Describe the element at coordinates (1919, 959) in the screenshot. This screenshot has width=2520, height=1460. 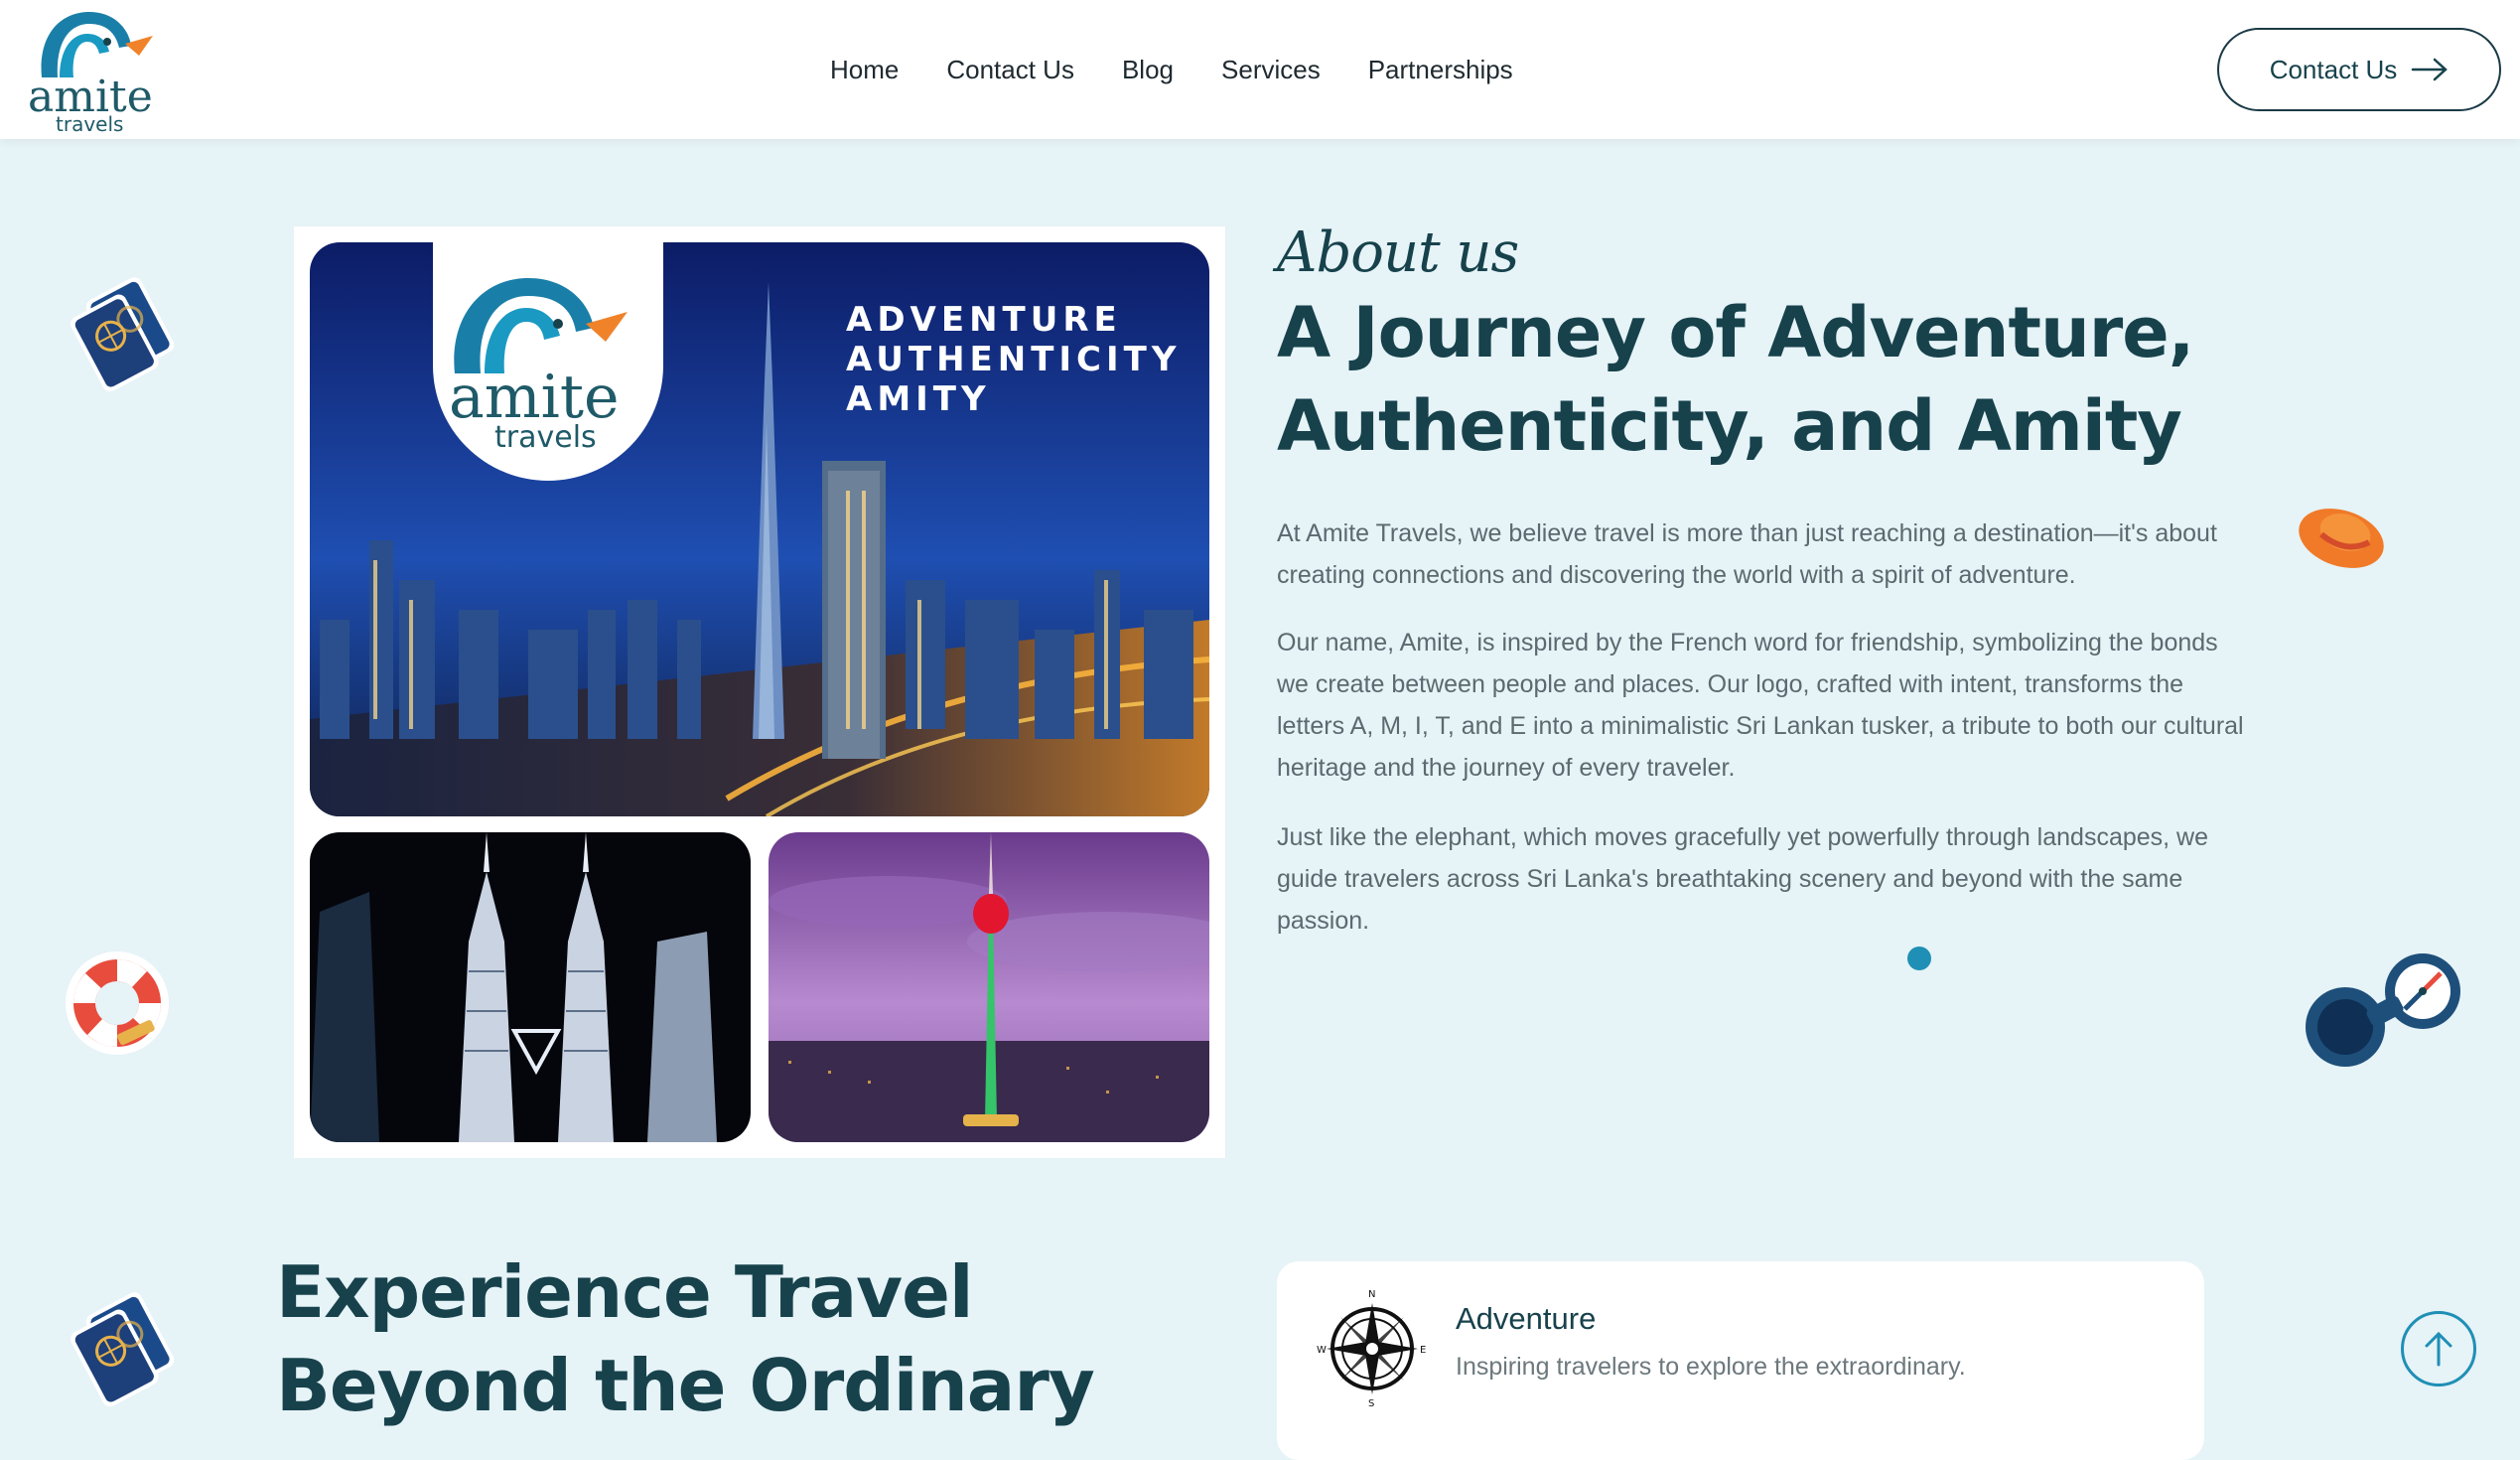
I see `decorative-dot` at that location.